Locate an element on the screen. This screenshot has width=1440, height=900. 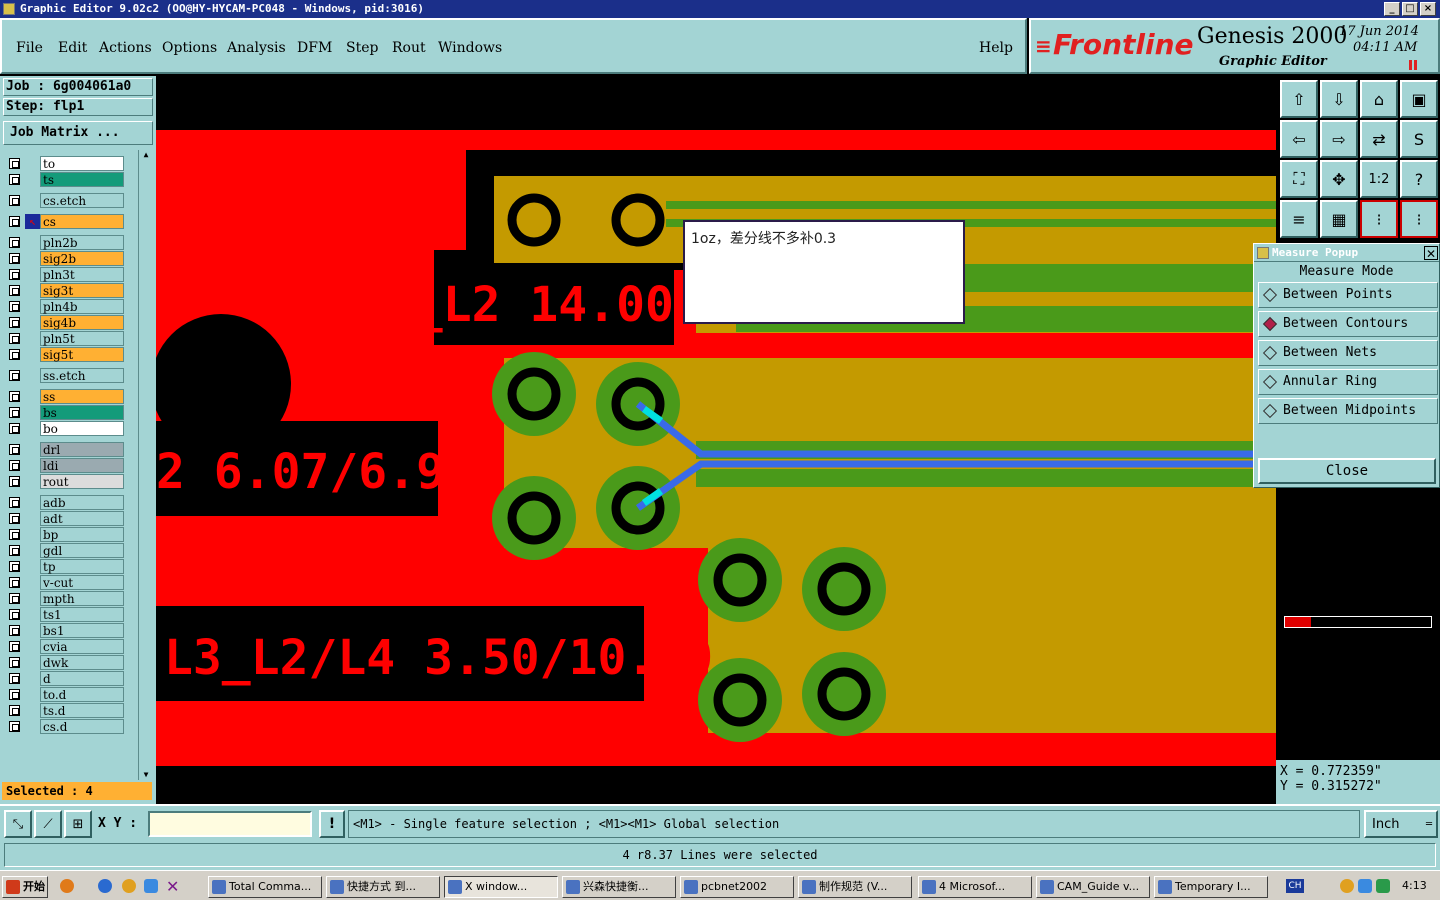
layer-name: sig5t is located at coordinates (82, 354).